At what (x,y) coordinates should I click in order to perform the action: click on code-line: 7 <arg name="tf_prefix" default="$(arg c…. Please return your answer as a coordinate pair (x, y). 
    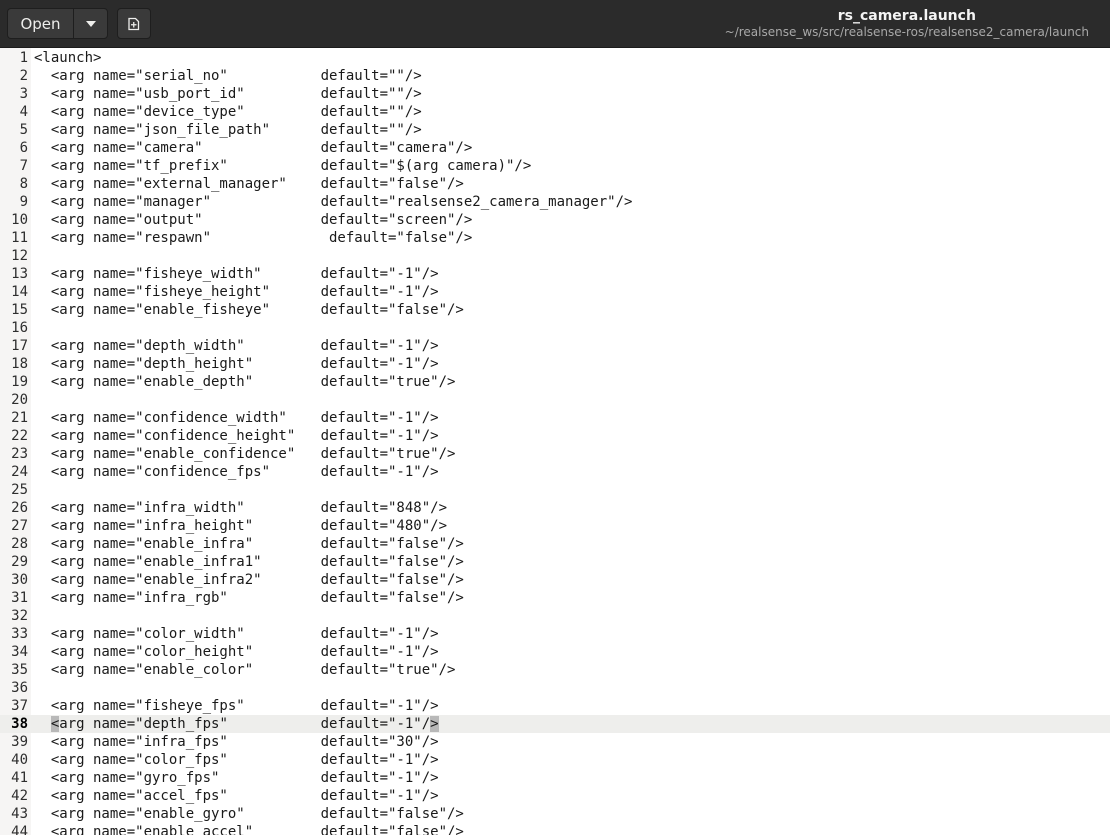
    Looking at the image, I should click on (555, 166).